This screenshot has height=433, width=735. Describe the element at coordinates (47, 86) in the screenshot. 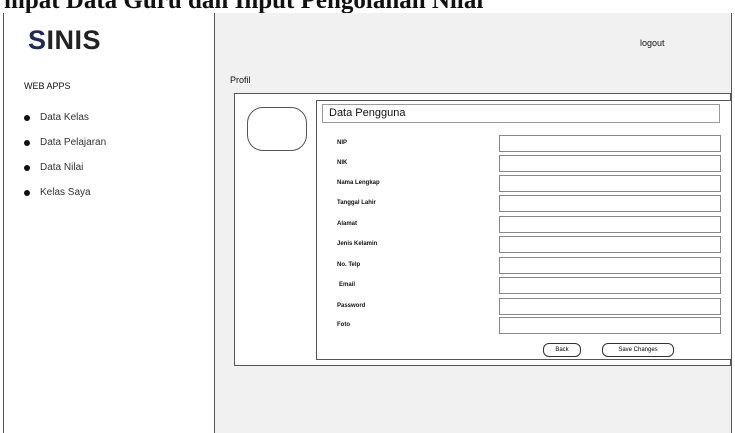

I see `sidebar-section-label: WEB APPS` at that location.